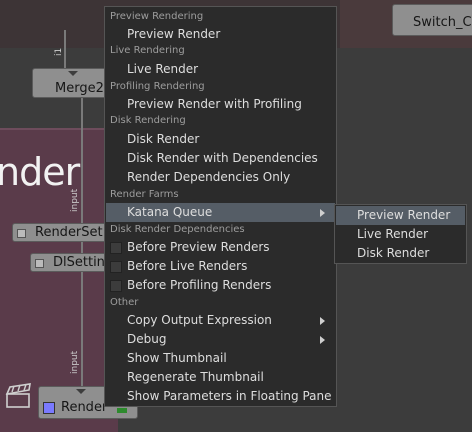 The height and width of the screenshot is (432, 472). Describe the element at coordinates (442, 22) in the screenshot. I see `switch-node-title: Switch_C` at that location.